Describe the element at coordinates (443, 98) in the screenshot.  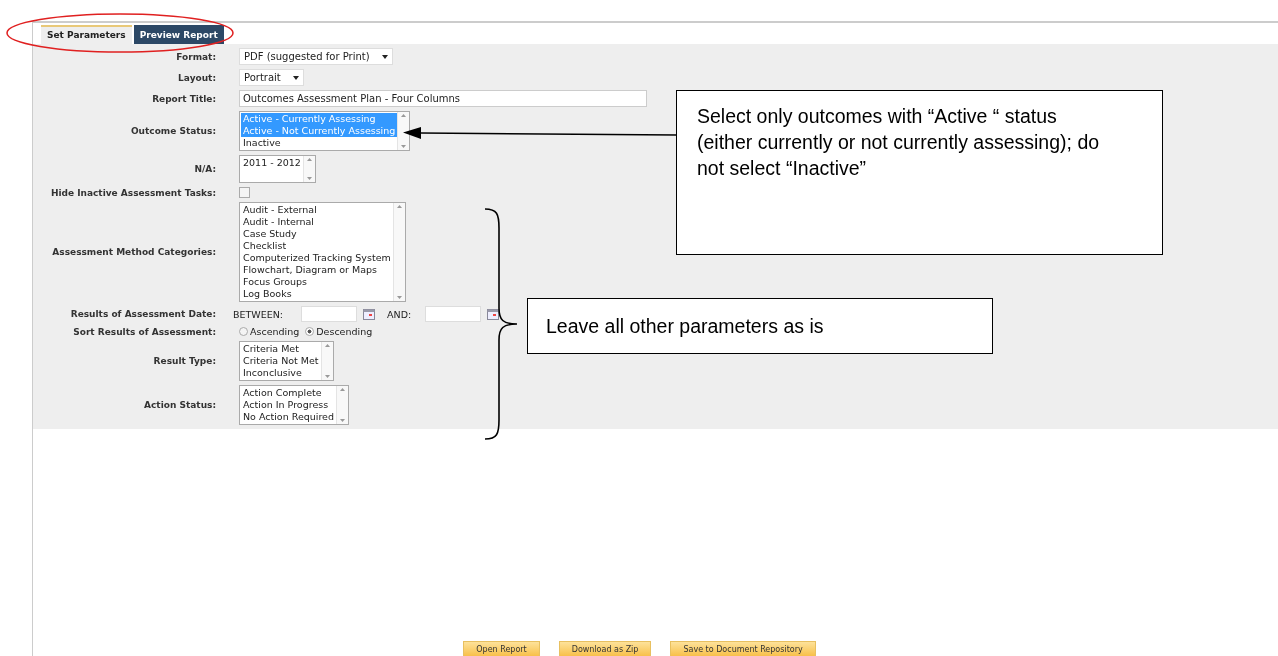
I see `text-field: Outcomes Assessment Plan - Four Columns` at that location.